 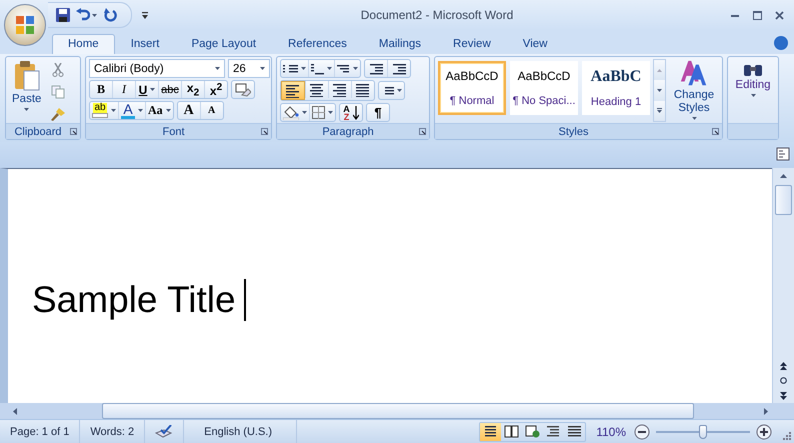 I want to click on zoom-in-button, so click(x=764, y=432).